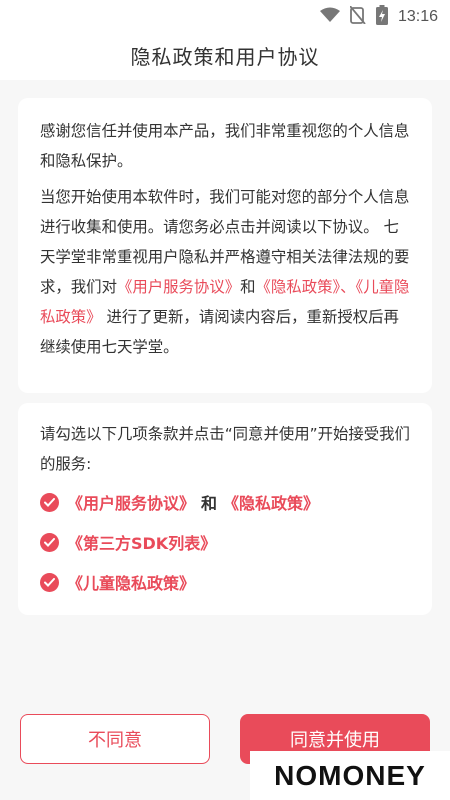 This screenshot has width=450, height=800. What do you see at coordinates (225, 449) in the screenshot?
I see `terms-instruction: 请勾选以下几项条款并点击“同意并使用”开始接受我们的服务:` at bounding box center [225, 449].